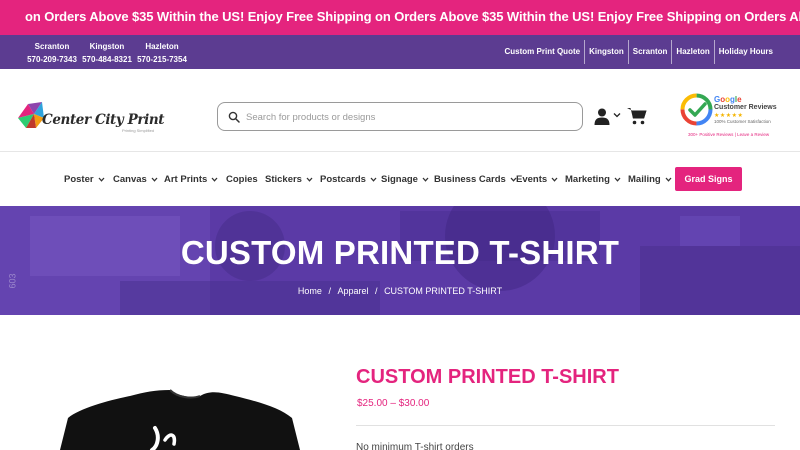  Describe the element at coordinates (470, 179) in the screenshot. I see `nav-item-label: Business Cards` at that location.